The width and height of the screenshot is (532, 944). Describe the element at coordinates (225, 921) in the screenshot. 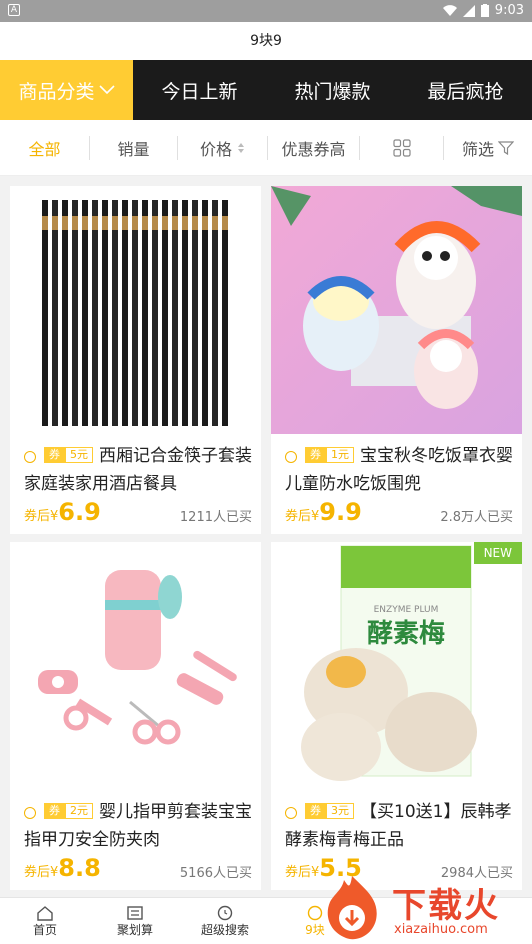

I see `nav-super-search: 超级搜索` at that location.